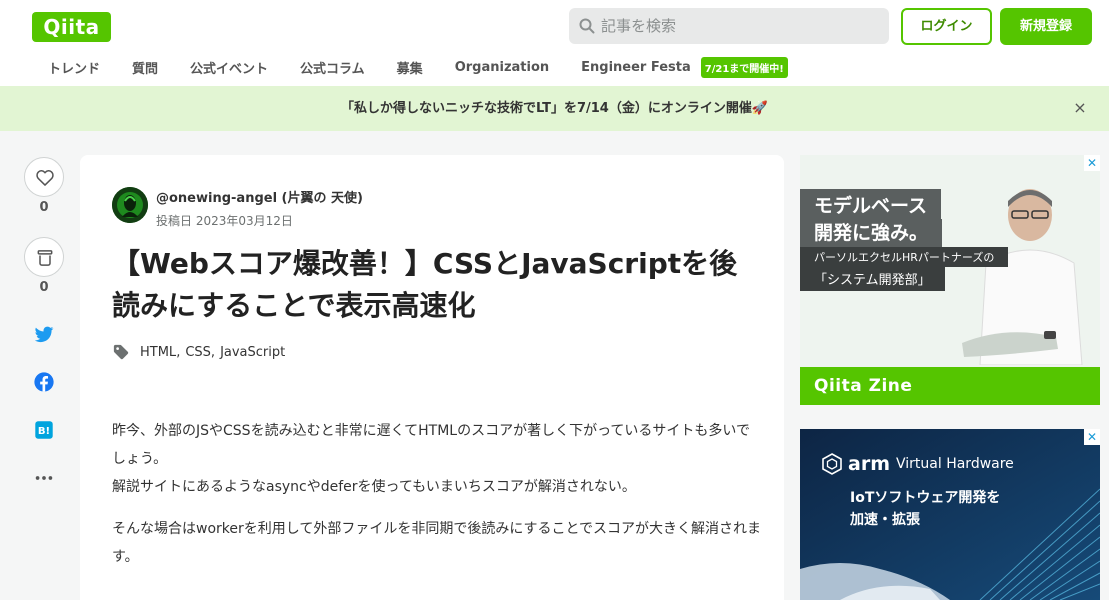 This screenshot has width=1109, height=600. Describe the element at coordinates (587, 26) in the screenshot. I see `search-icon` at that location.